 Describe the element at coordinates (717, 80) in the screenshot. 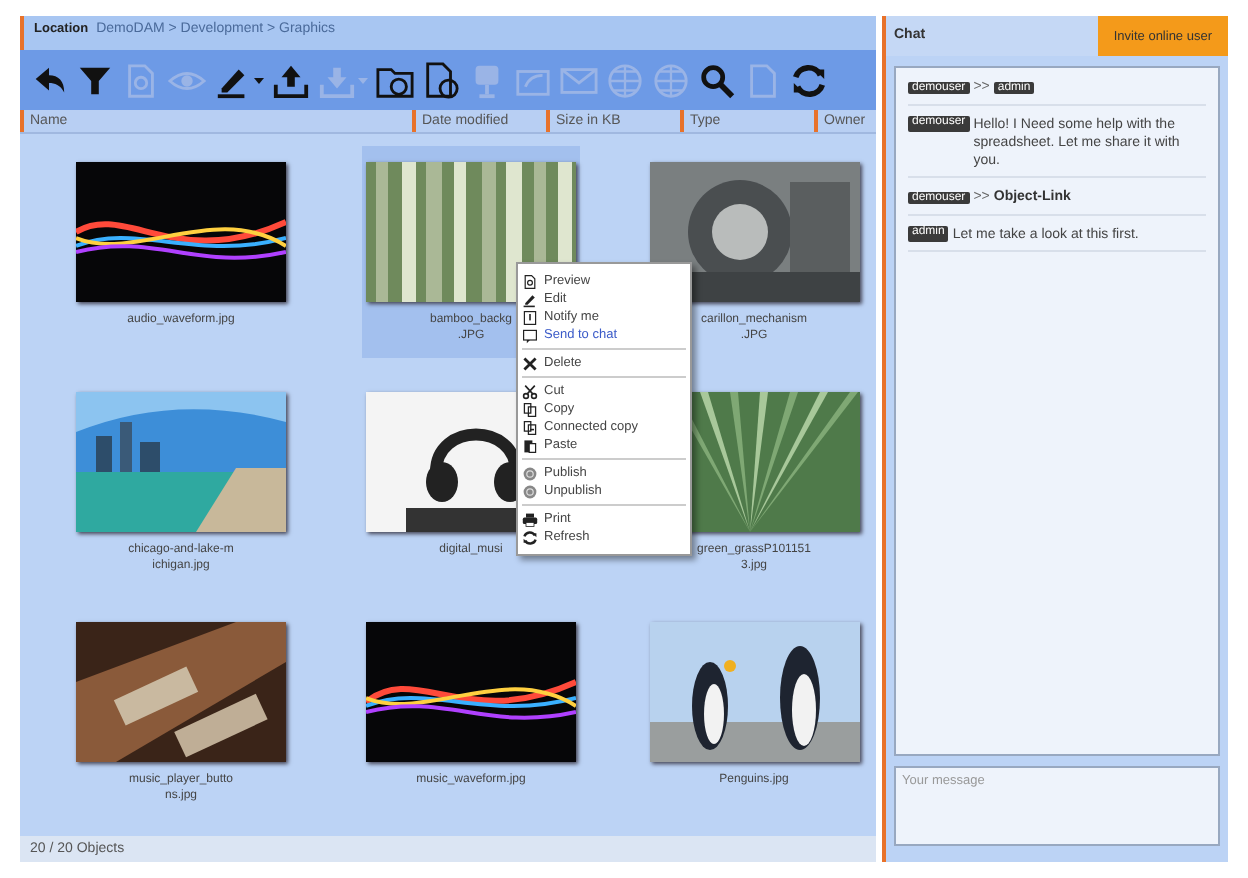

I see `search-icon` at that location.